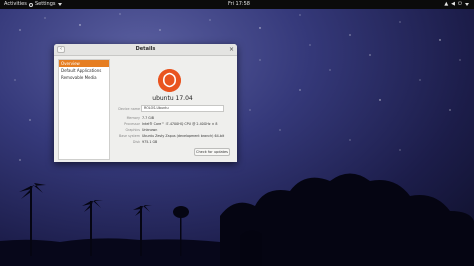  Describe the element at coordinates (212, 152) in the screenshot. I see `check-for-updates-button: Check for updates` at that location.